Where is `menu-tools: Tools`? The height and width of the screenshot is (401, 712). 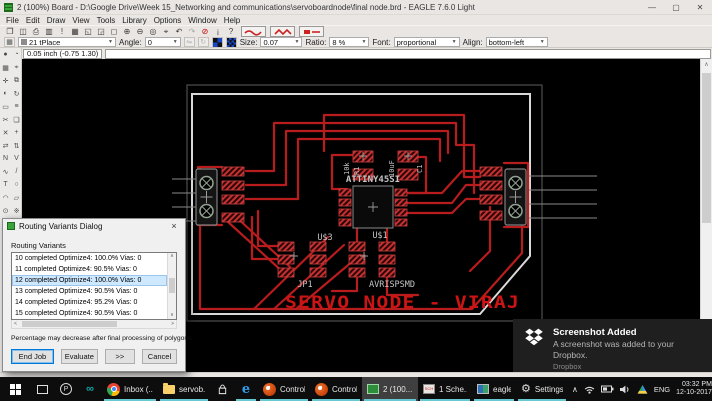
menu-tools: Tools is located at coordinates (106, 20).